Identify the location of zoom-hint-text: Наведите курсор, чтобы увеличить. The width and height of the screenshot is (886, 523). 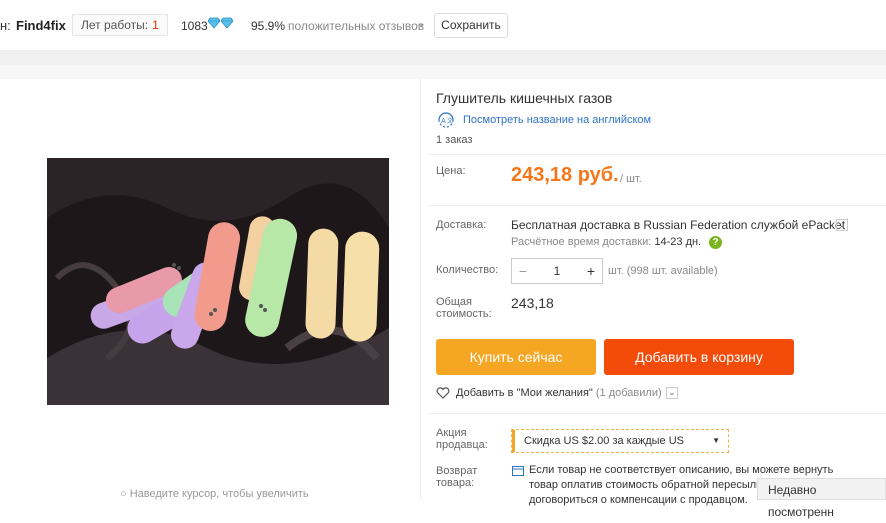
(219, 494).